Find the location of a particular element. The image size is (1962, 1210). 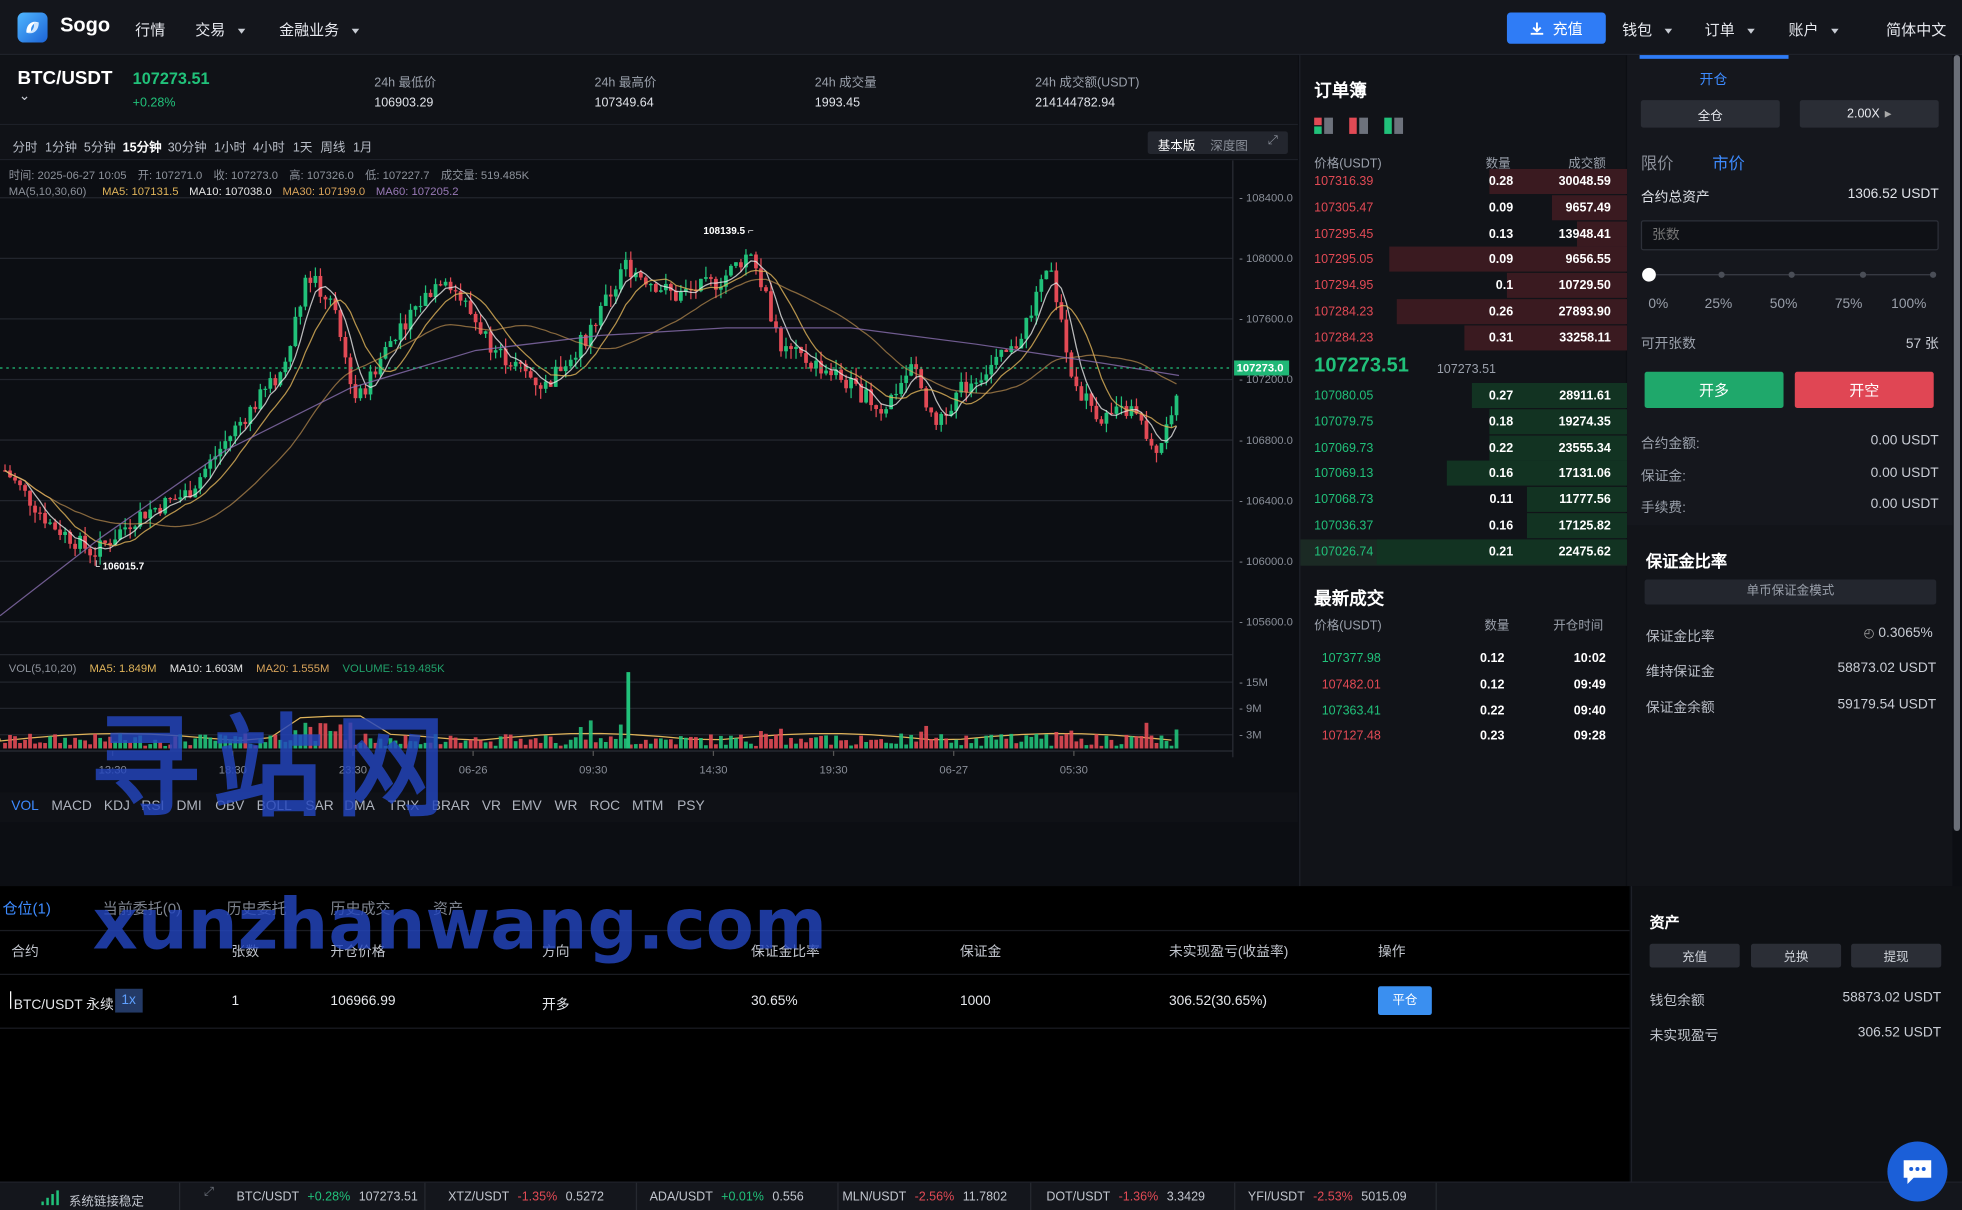

tf-1mo: 1月 is located at coordinates (362, 145).